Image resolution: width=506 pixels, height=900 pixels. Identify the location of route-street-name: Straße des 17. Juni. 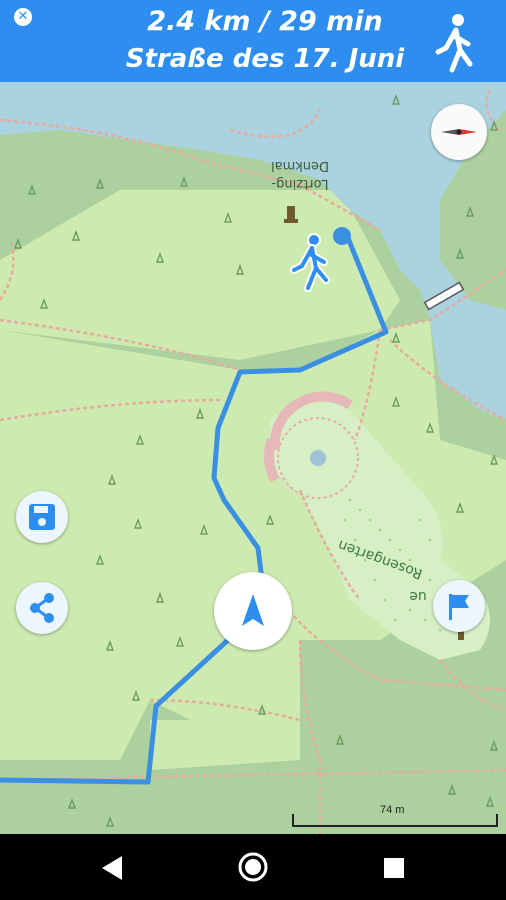
(265, 59).